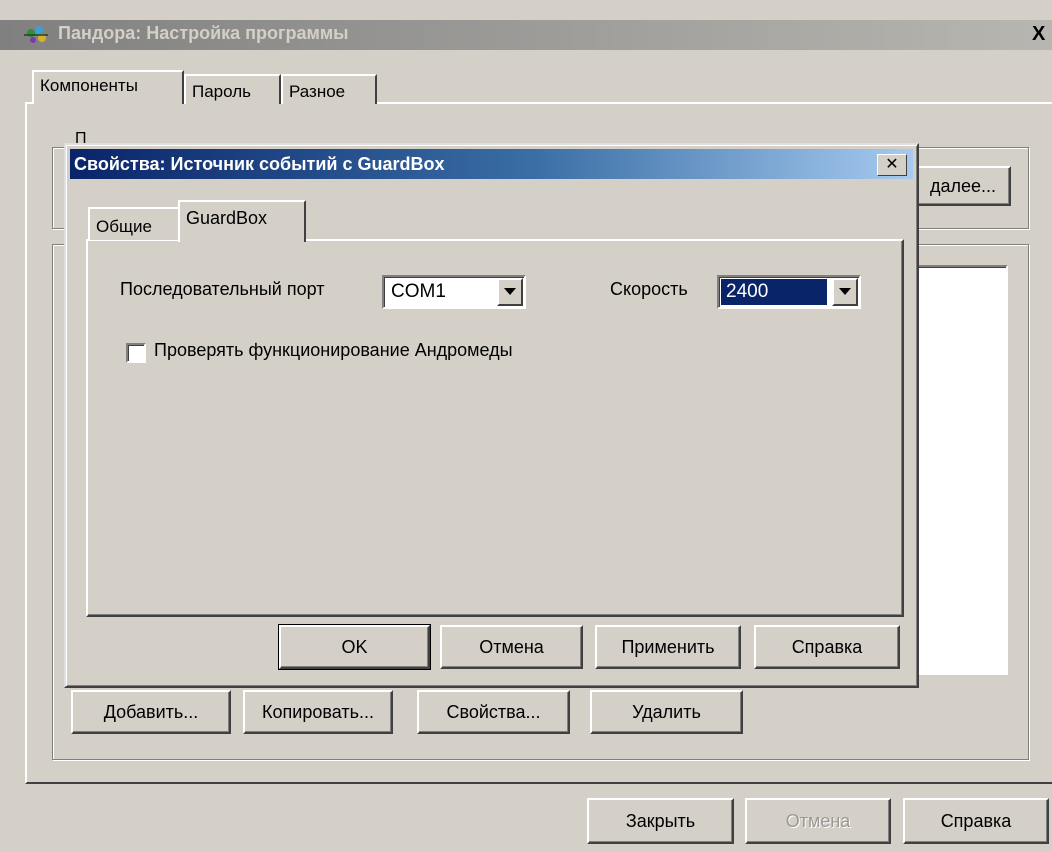 Image resolution: width=1052 pixels, height=852 pixels. I want to click on speed-select: 2400, so click(789, 292).